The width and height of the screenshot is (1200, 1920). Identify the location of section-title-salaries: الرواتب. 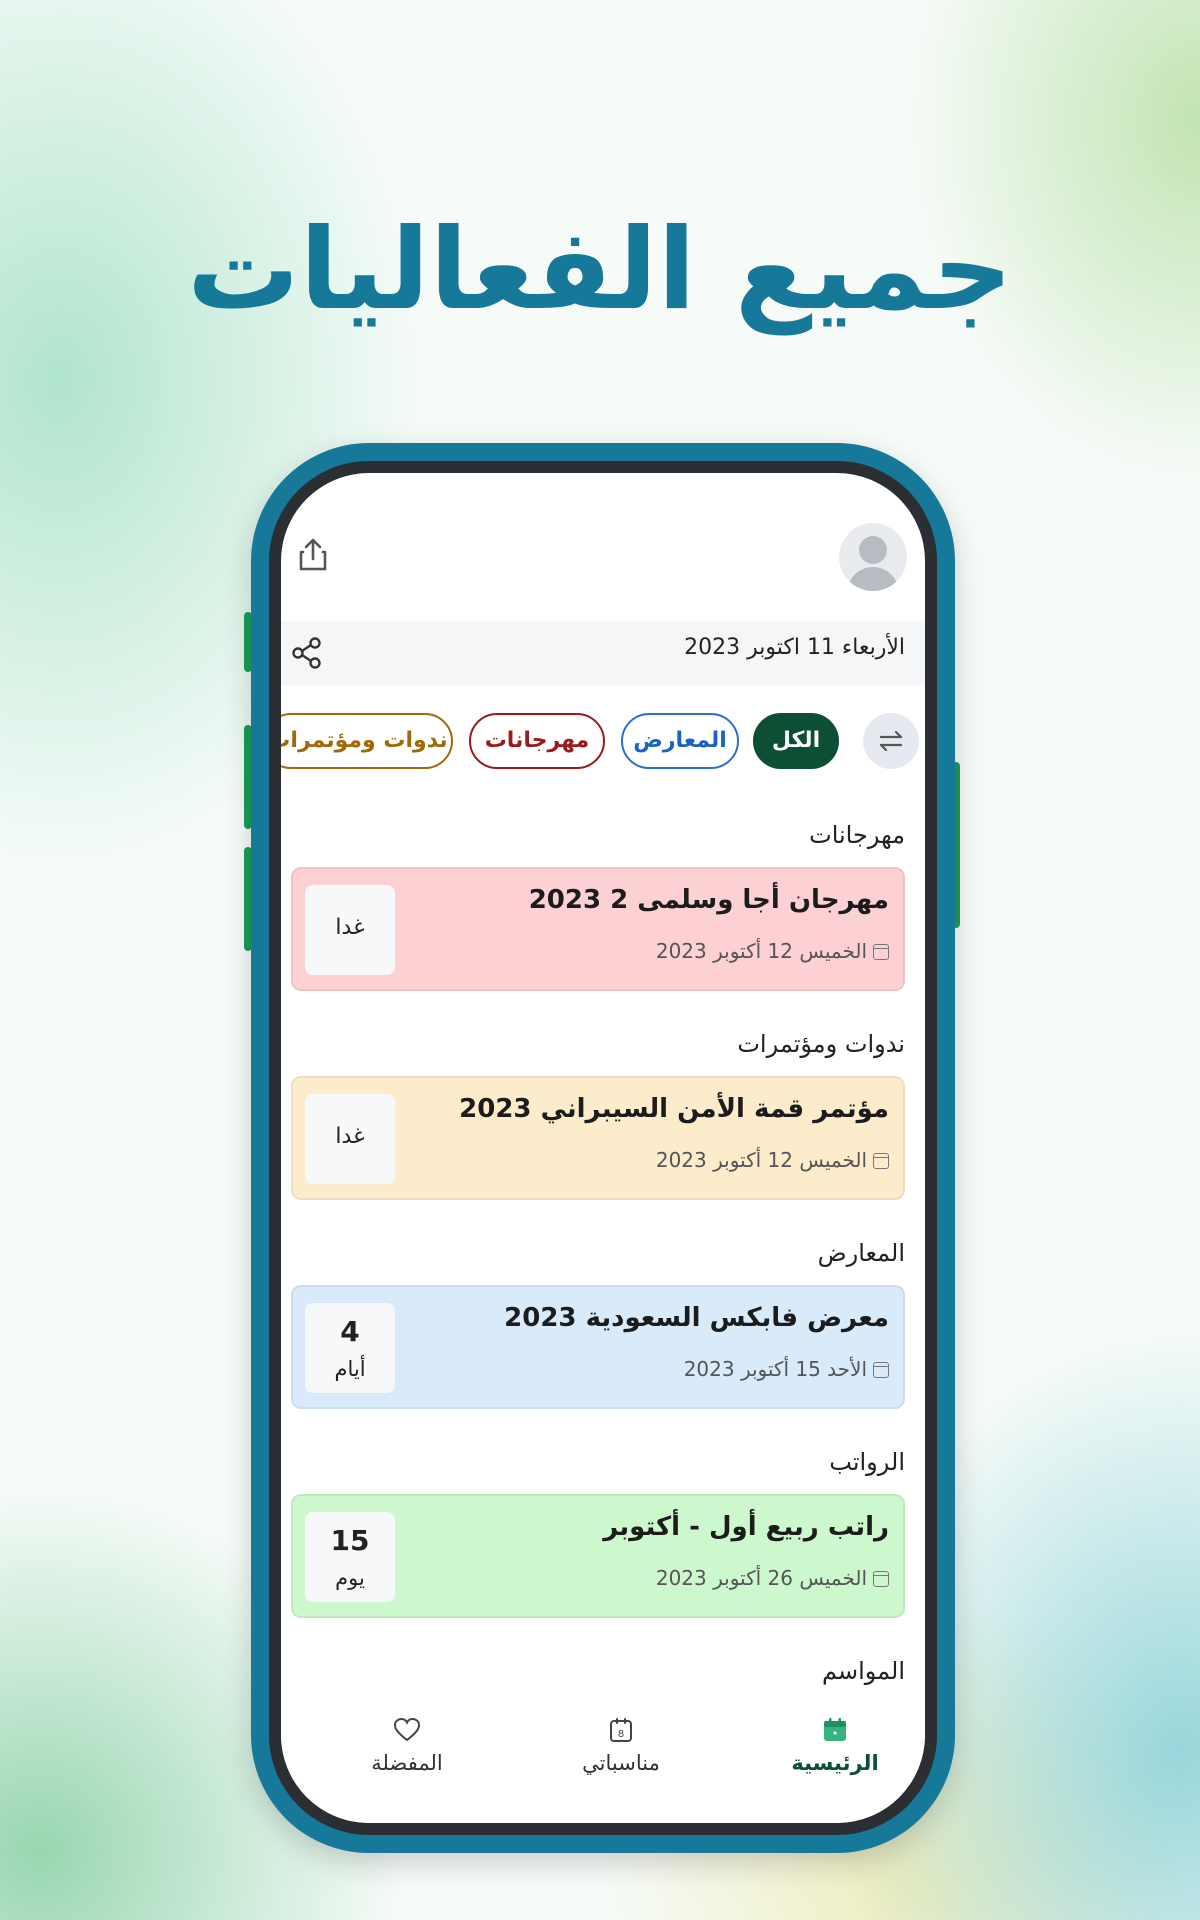
(867, 1462).